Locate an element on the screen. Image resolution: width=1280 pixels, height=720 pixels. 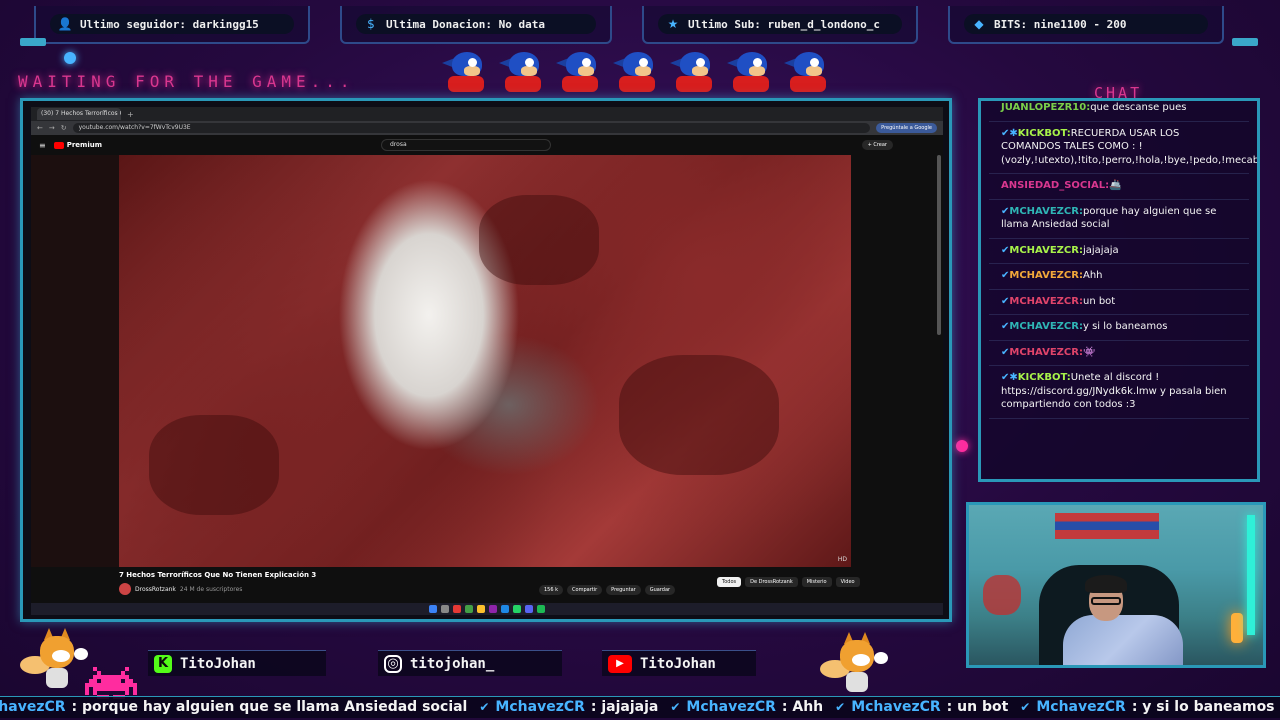
chat-text: jajajaja is located at coordinates (1100, 250).